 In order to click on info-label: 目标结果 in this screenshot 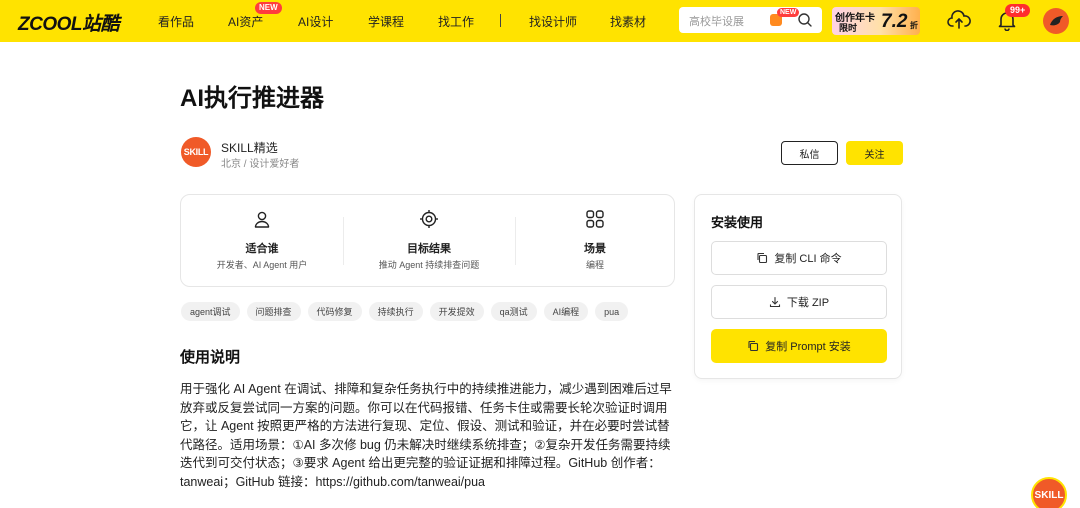, I will do `click(429, 249)`.